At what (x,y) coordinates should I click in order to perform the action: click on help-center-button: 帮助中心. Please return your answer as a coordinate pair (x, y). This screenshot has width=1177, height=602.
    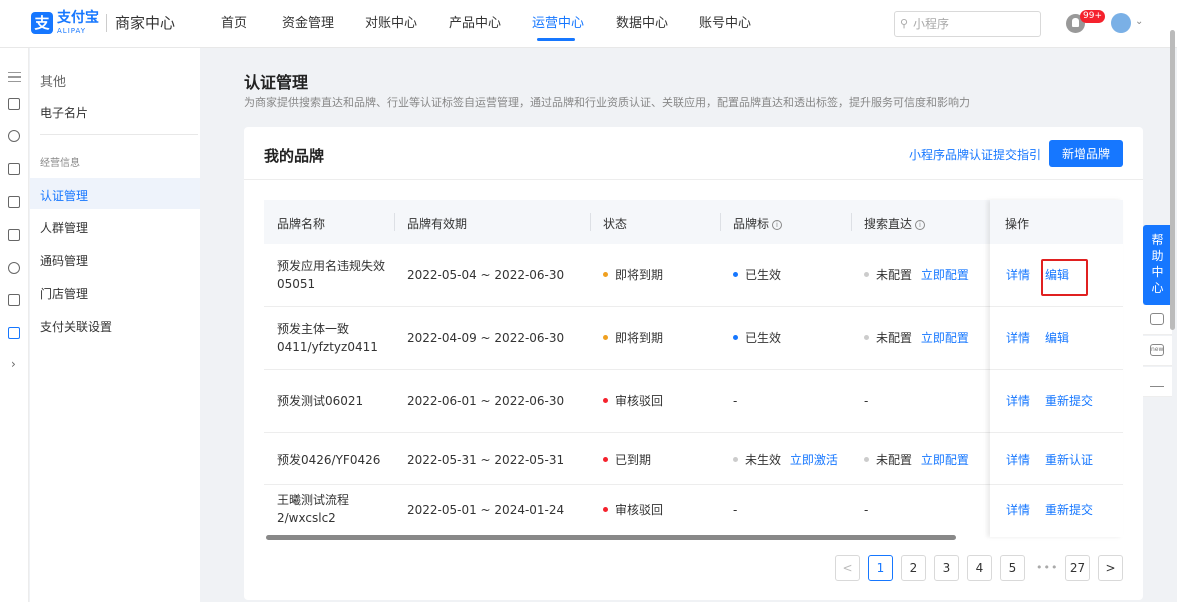
    Looking at the image, I should click on (1157, 265).